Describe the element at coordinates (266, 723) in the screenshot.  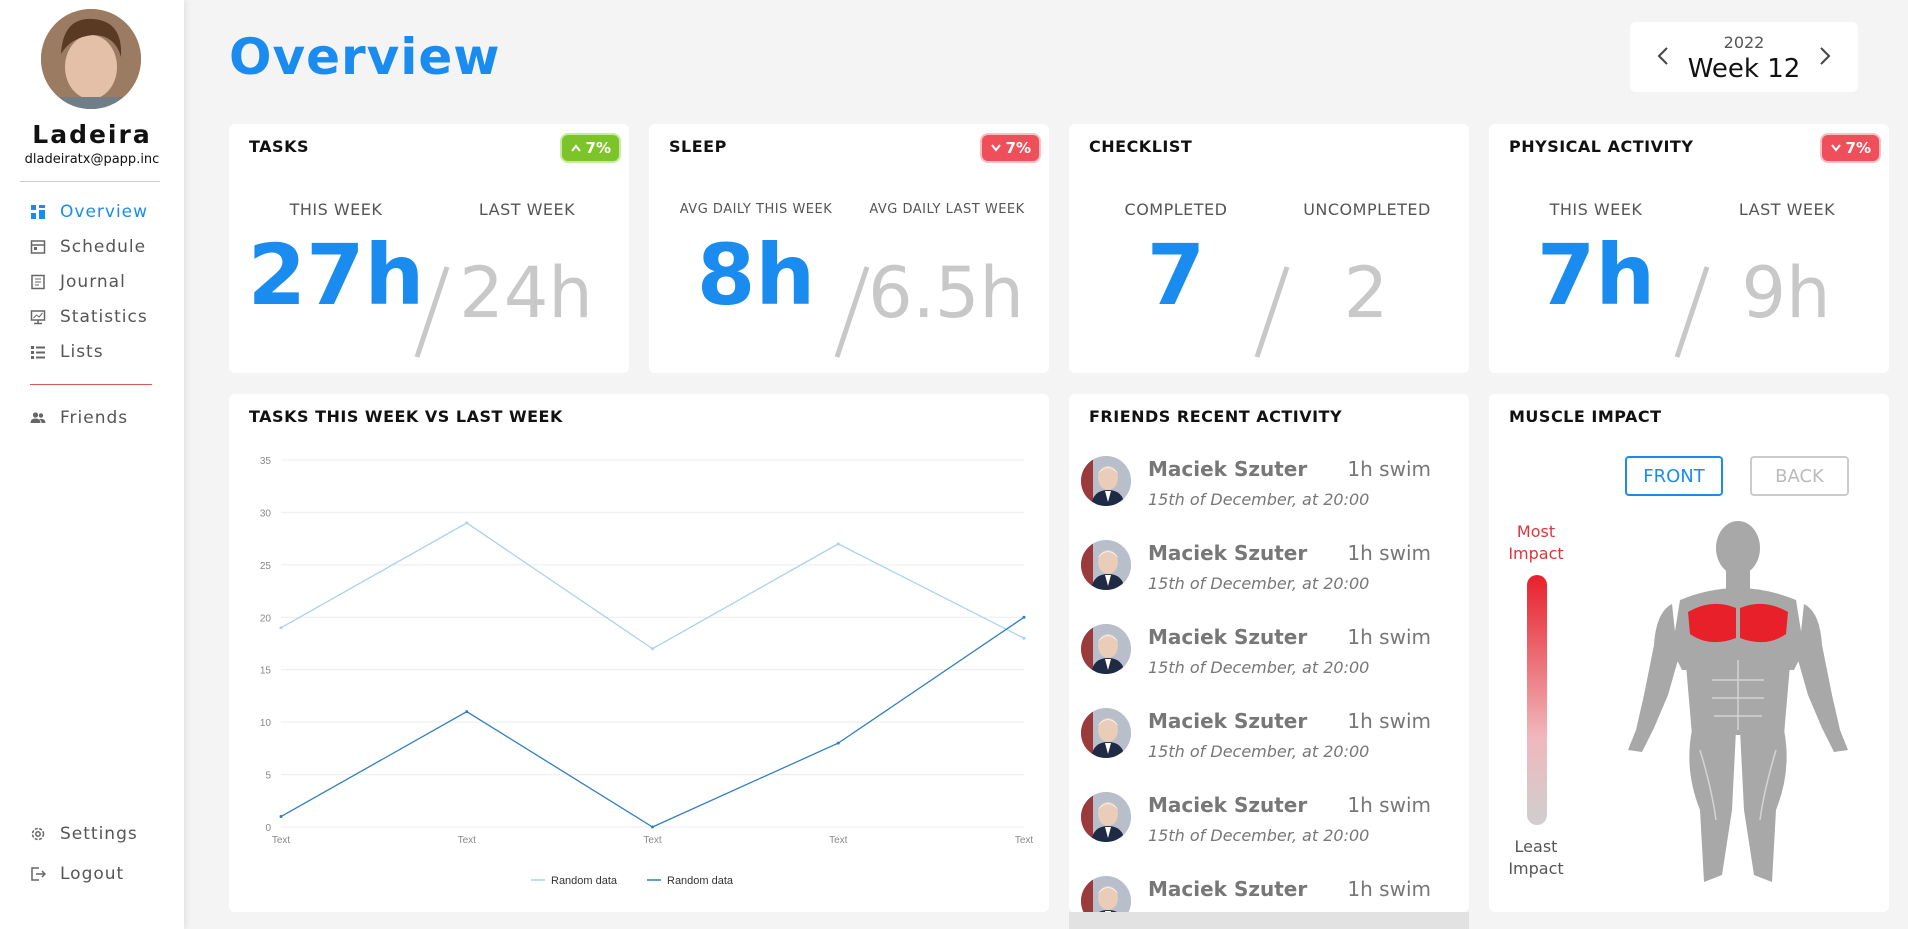
I see `y-tick-label: 10` at that location.